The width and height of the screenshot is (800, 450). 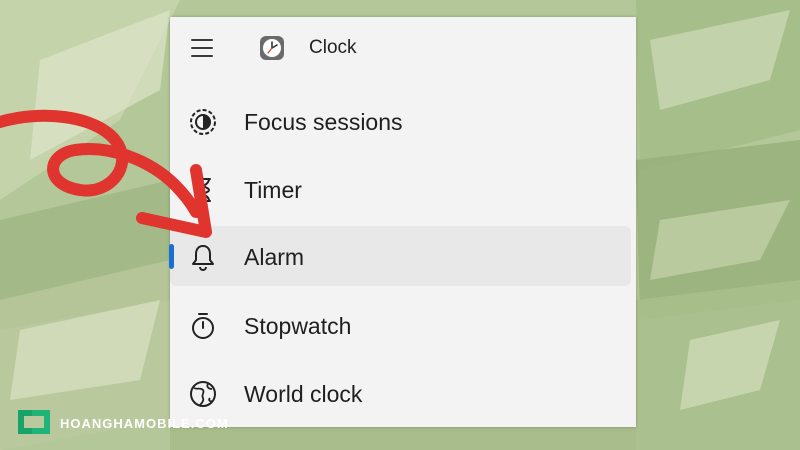 What do you see at coordinates (203, 258) in the screenshot?
I see `bell-icon` at bounding box center [203, 258].